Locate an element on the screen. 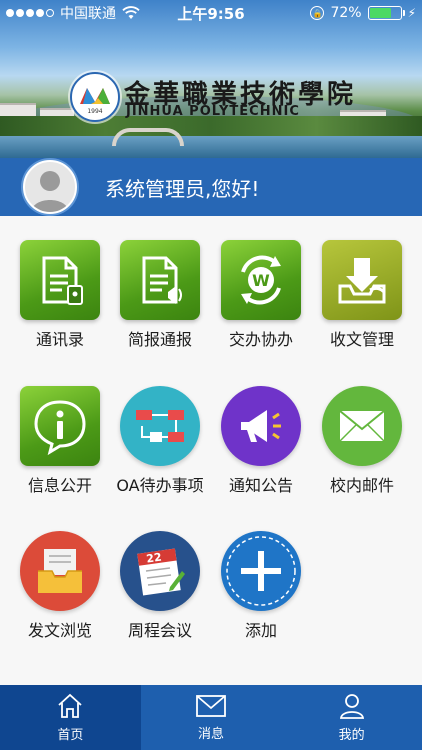  school-logo-icon: 1994 is located at coordinates (95, 97).